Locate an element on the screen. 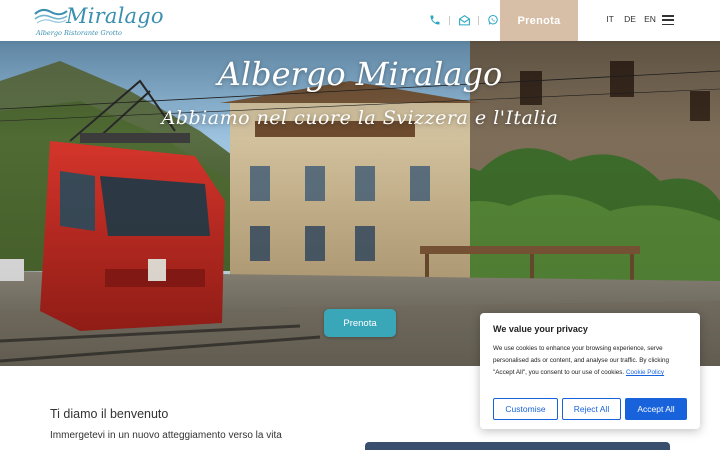  logo-wave-icon is located at coordinates (51, 16).